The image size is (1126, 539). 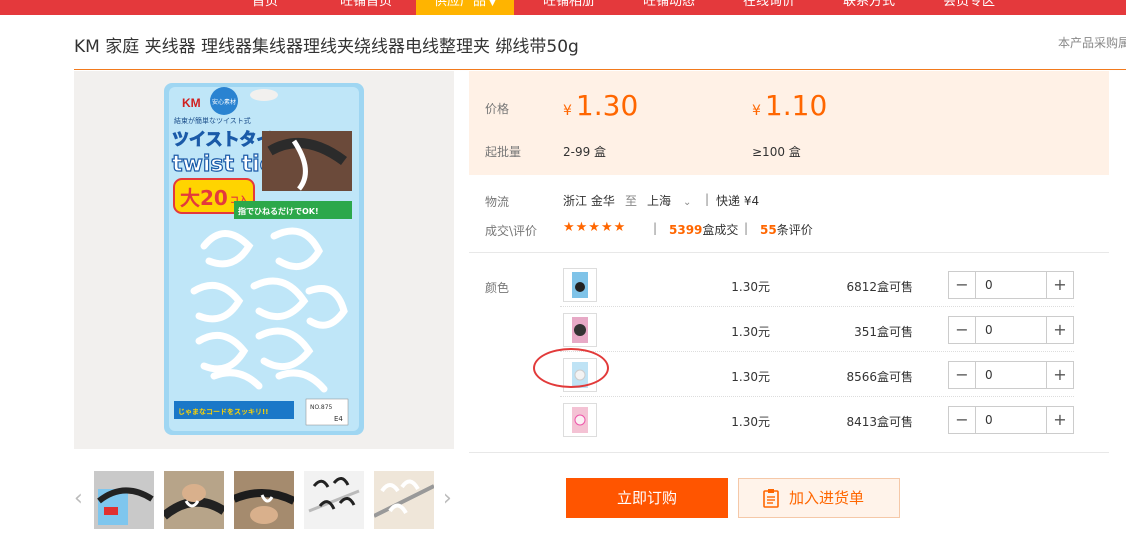 What do you see at coordinates (631, 201) in the screenshot?
I see `ship-to-word: 至` at bounding box center [631, 201].